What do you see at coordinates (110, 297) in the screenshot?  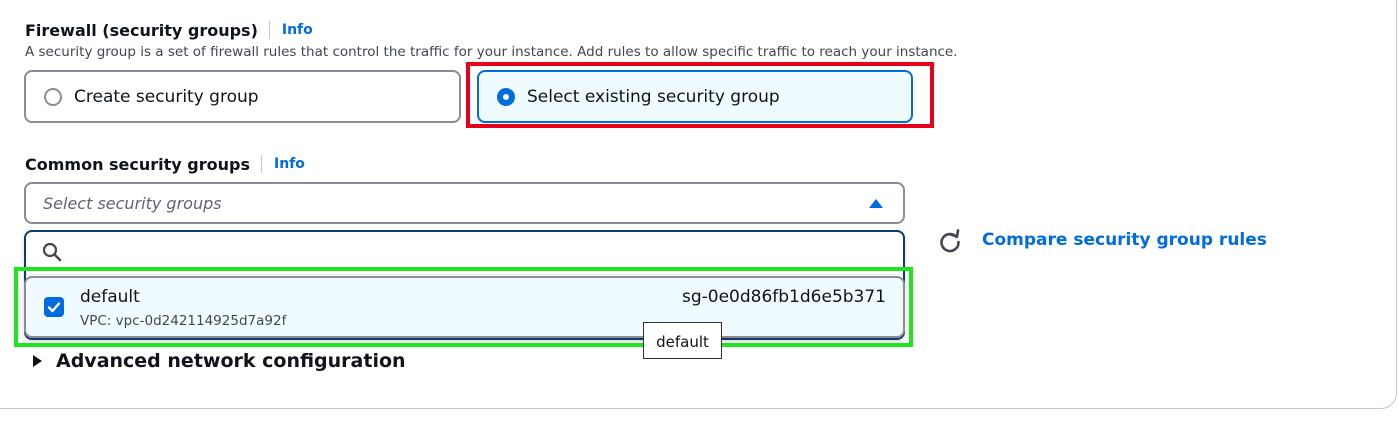 I see `security-group-name: default` at bounding box center [110, 297].